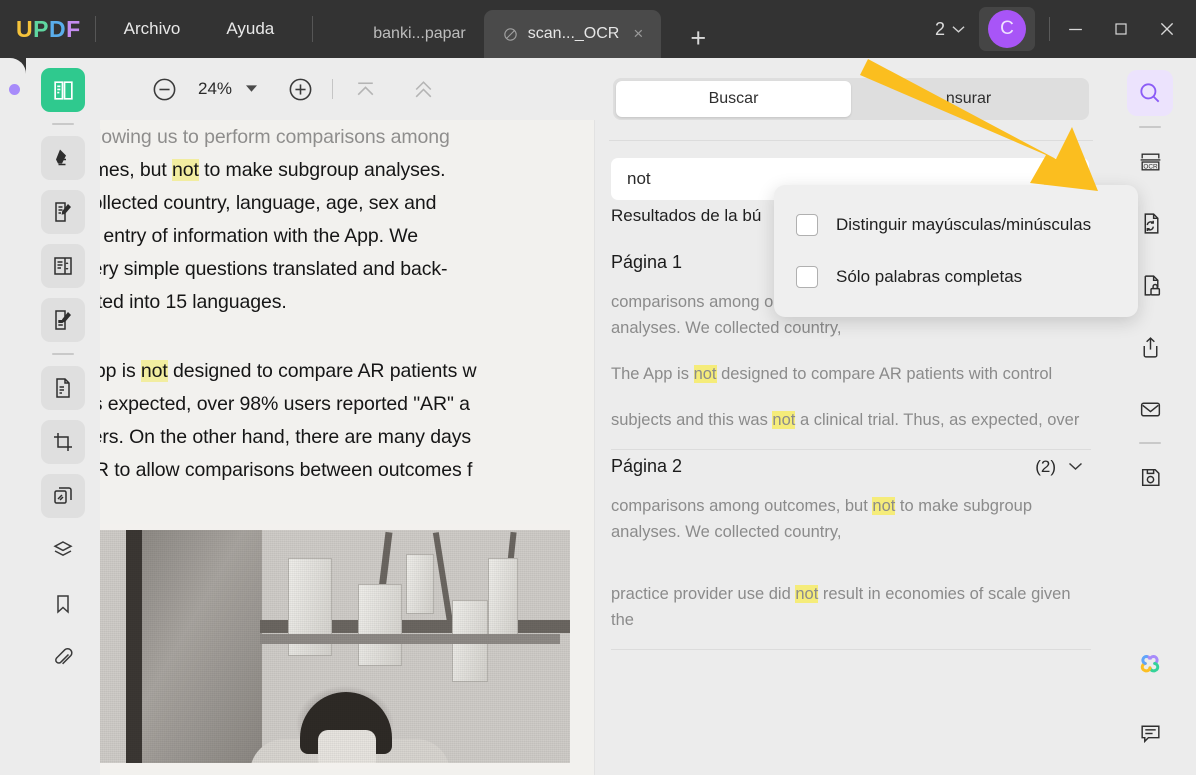  Describe the element at coordinates (14, 89) in the screenshot. I see `sidebar-collapse-handle` at that location.